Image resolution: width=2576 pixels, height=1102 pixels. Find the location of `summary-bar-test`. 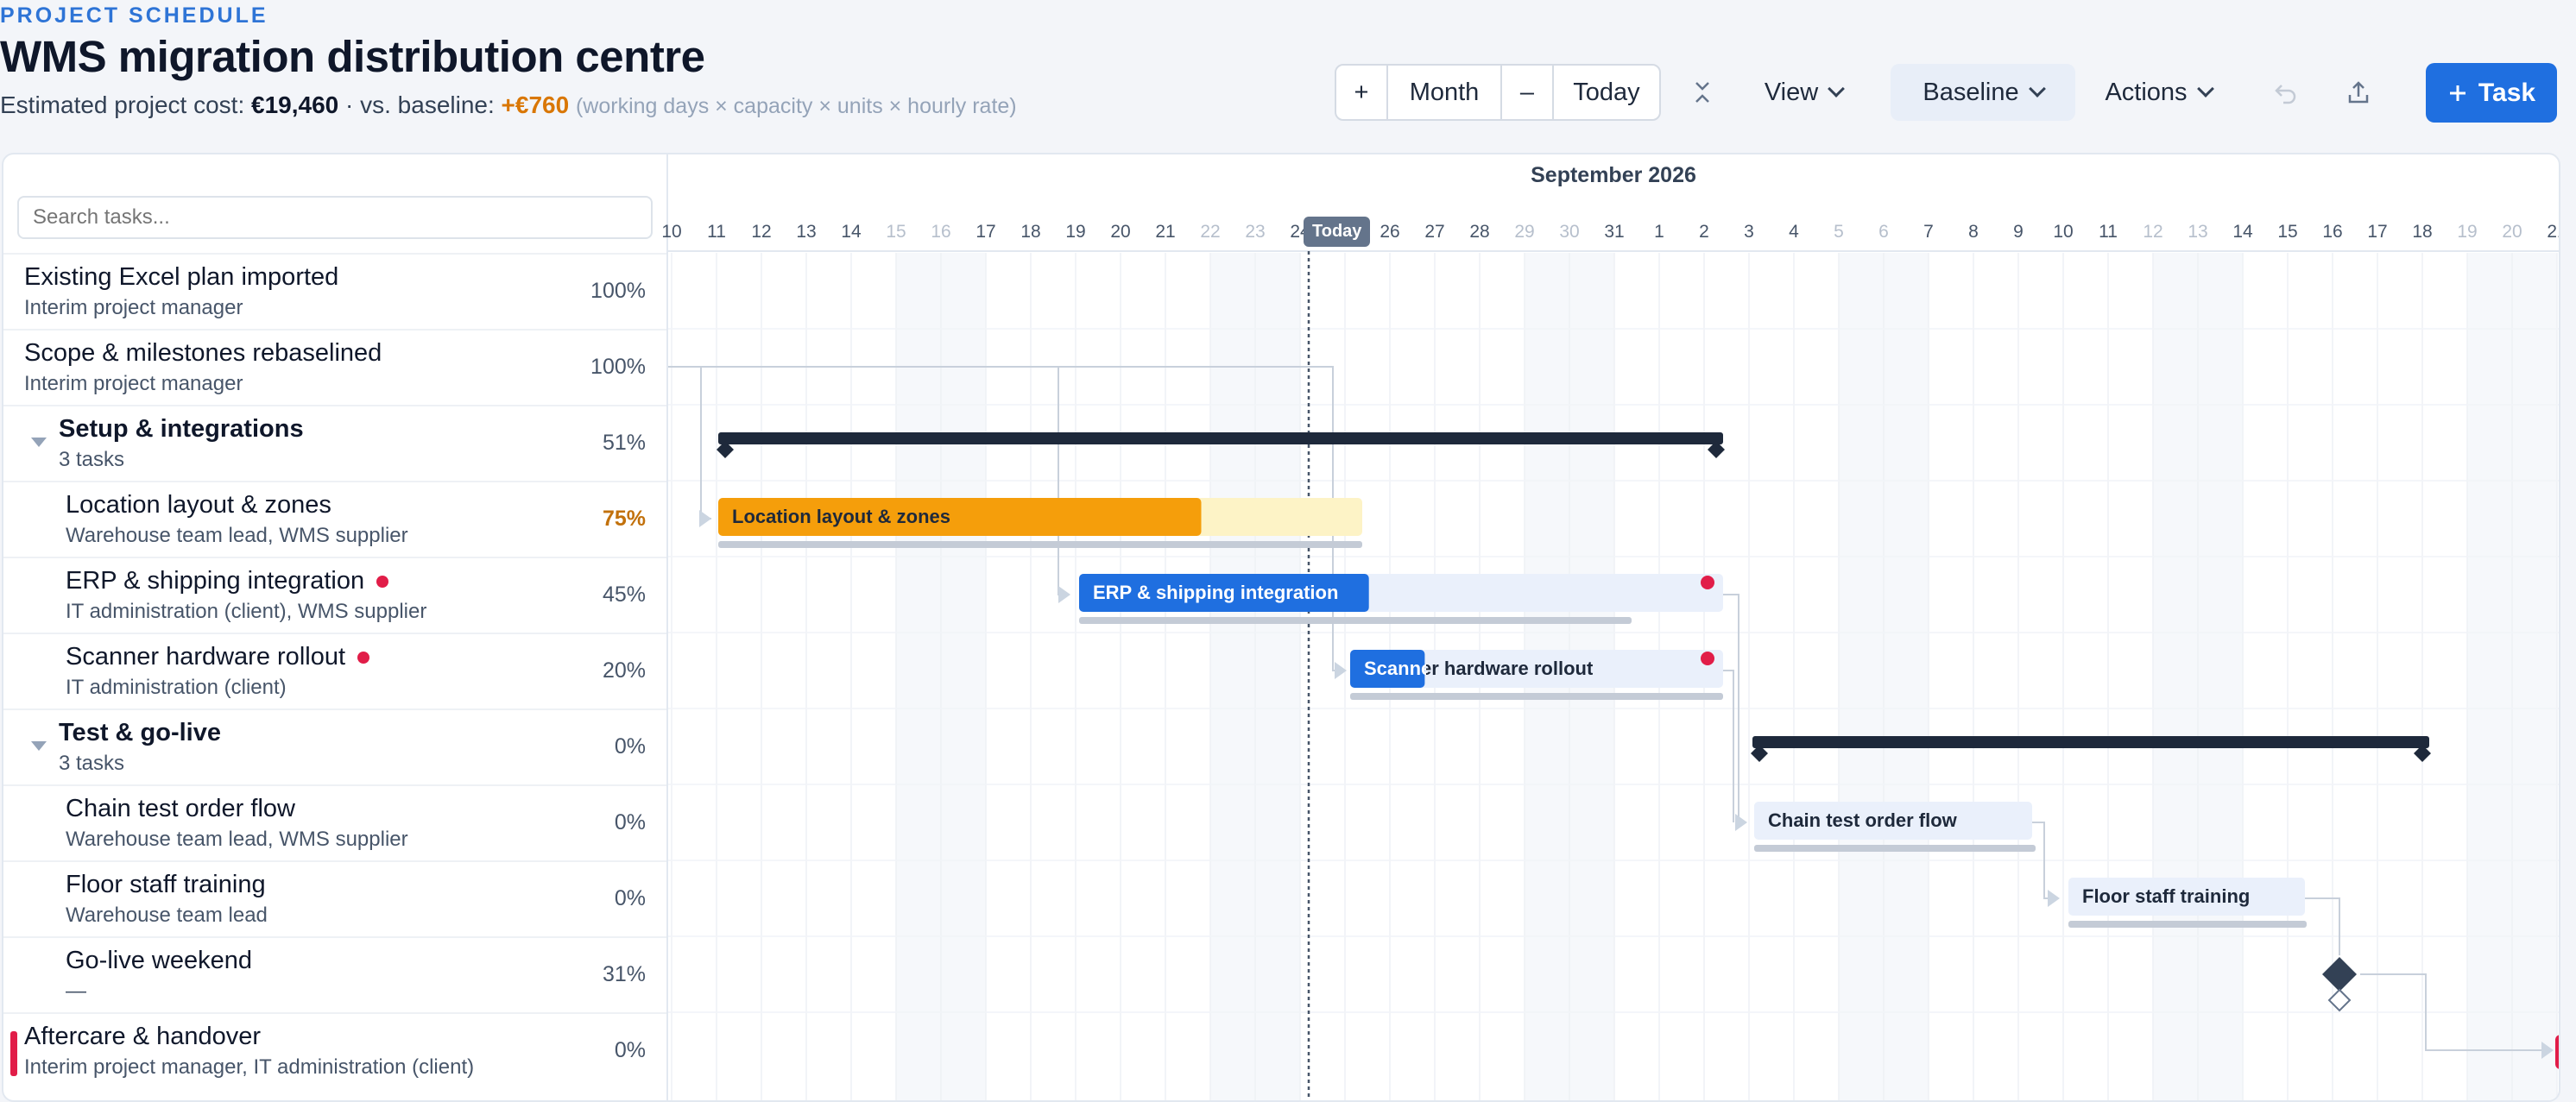

summary-bar-test is located at coordinates (2090, 742).